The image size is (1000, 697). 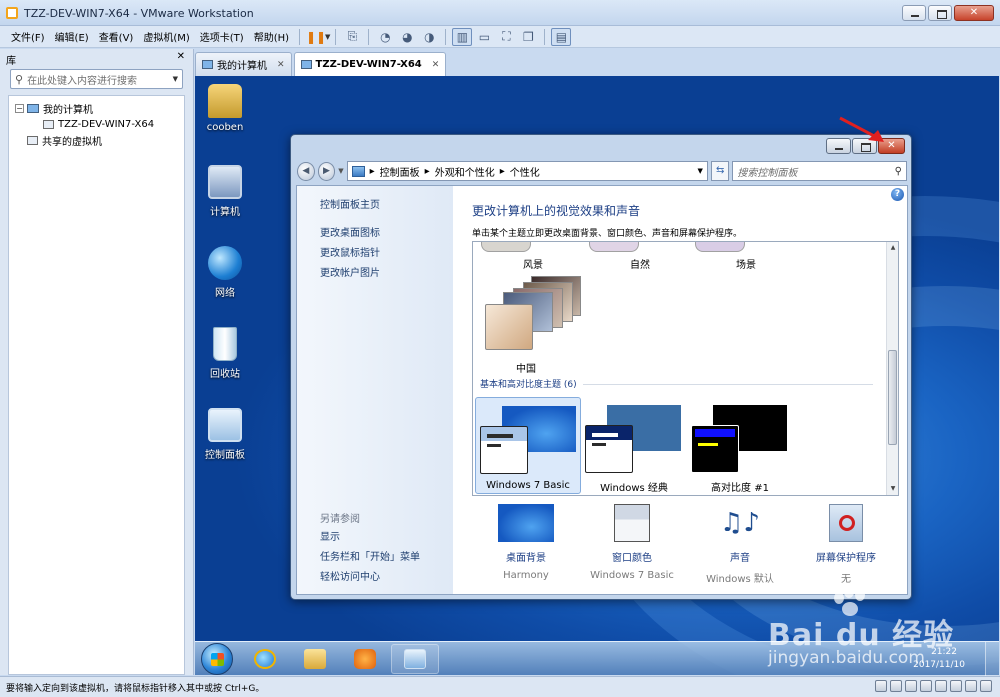 What do you see at coordinates (225, 353) in the screenshot?
I see `desktop-icon-recycle-bin: 回收站` at bounding box center [225, 353].